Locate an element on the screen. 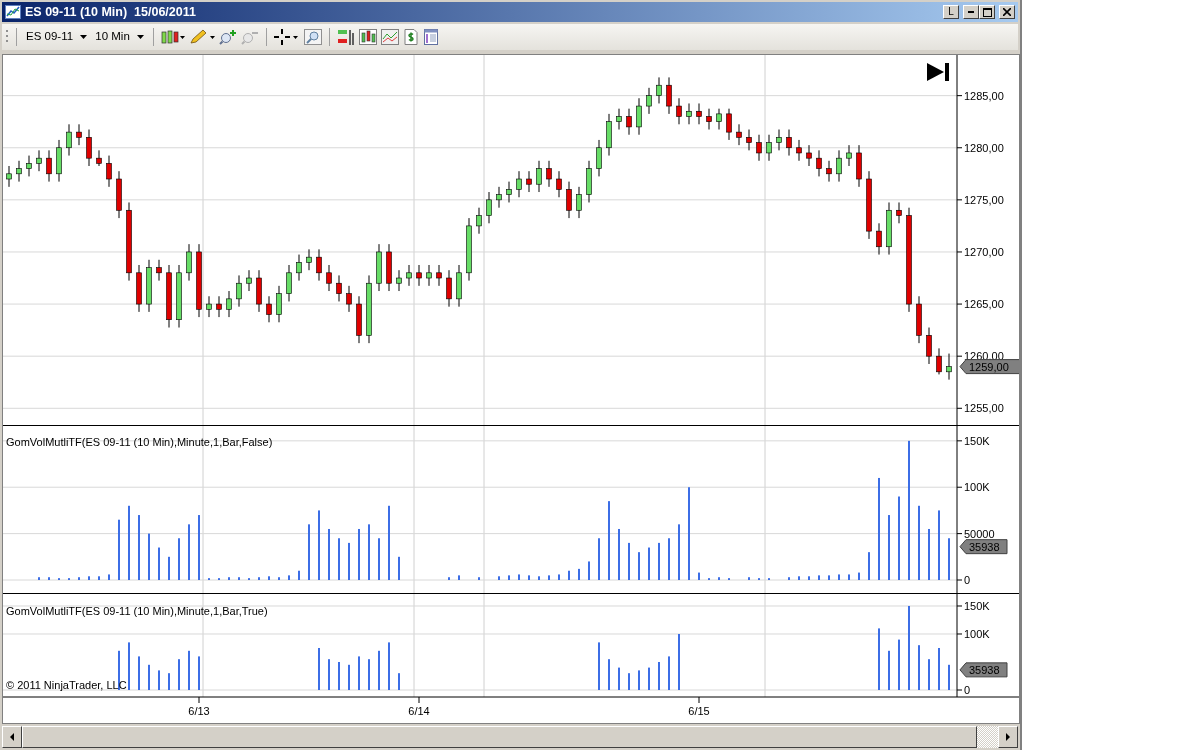 The width and height of the screenshot is (1196, 750). bar-chart-icon is located at coordinates (368, 37).